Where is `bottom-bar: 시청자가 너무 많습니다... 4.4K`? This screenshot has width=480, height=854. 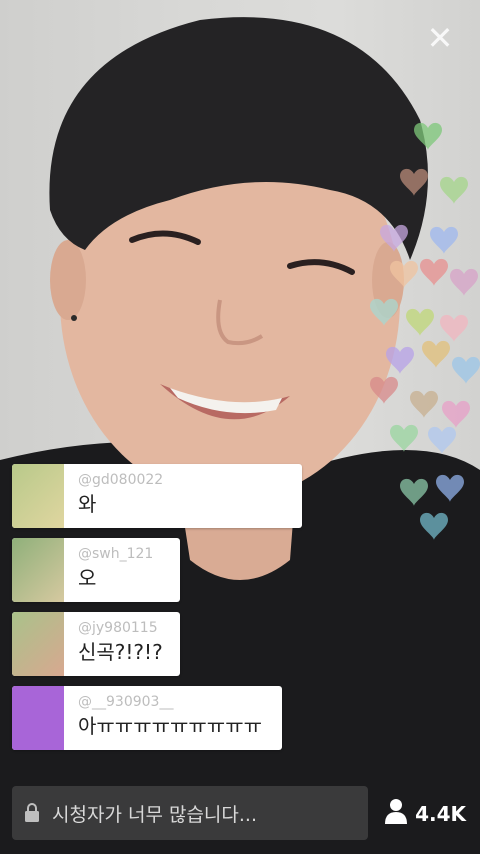 bottom-bar: 시청자가 너무 많습니다... 4.4K is located at coordinates (240, 812).